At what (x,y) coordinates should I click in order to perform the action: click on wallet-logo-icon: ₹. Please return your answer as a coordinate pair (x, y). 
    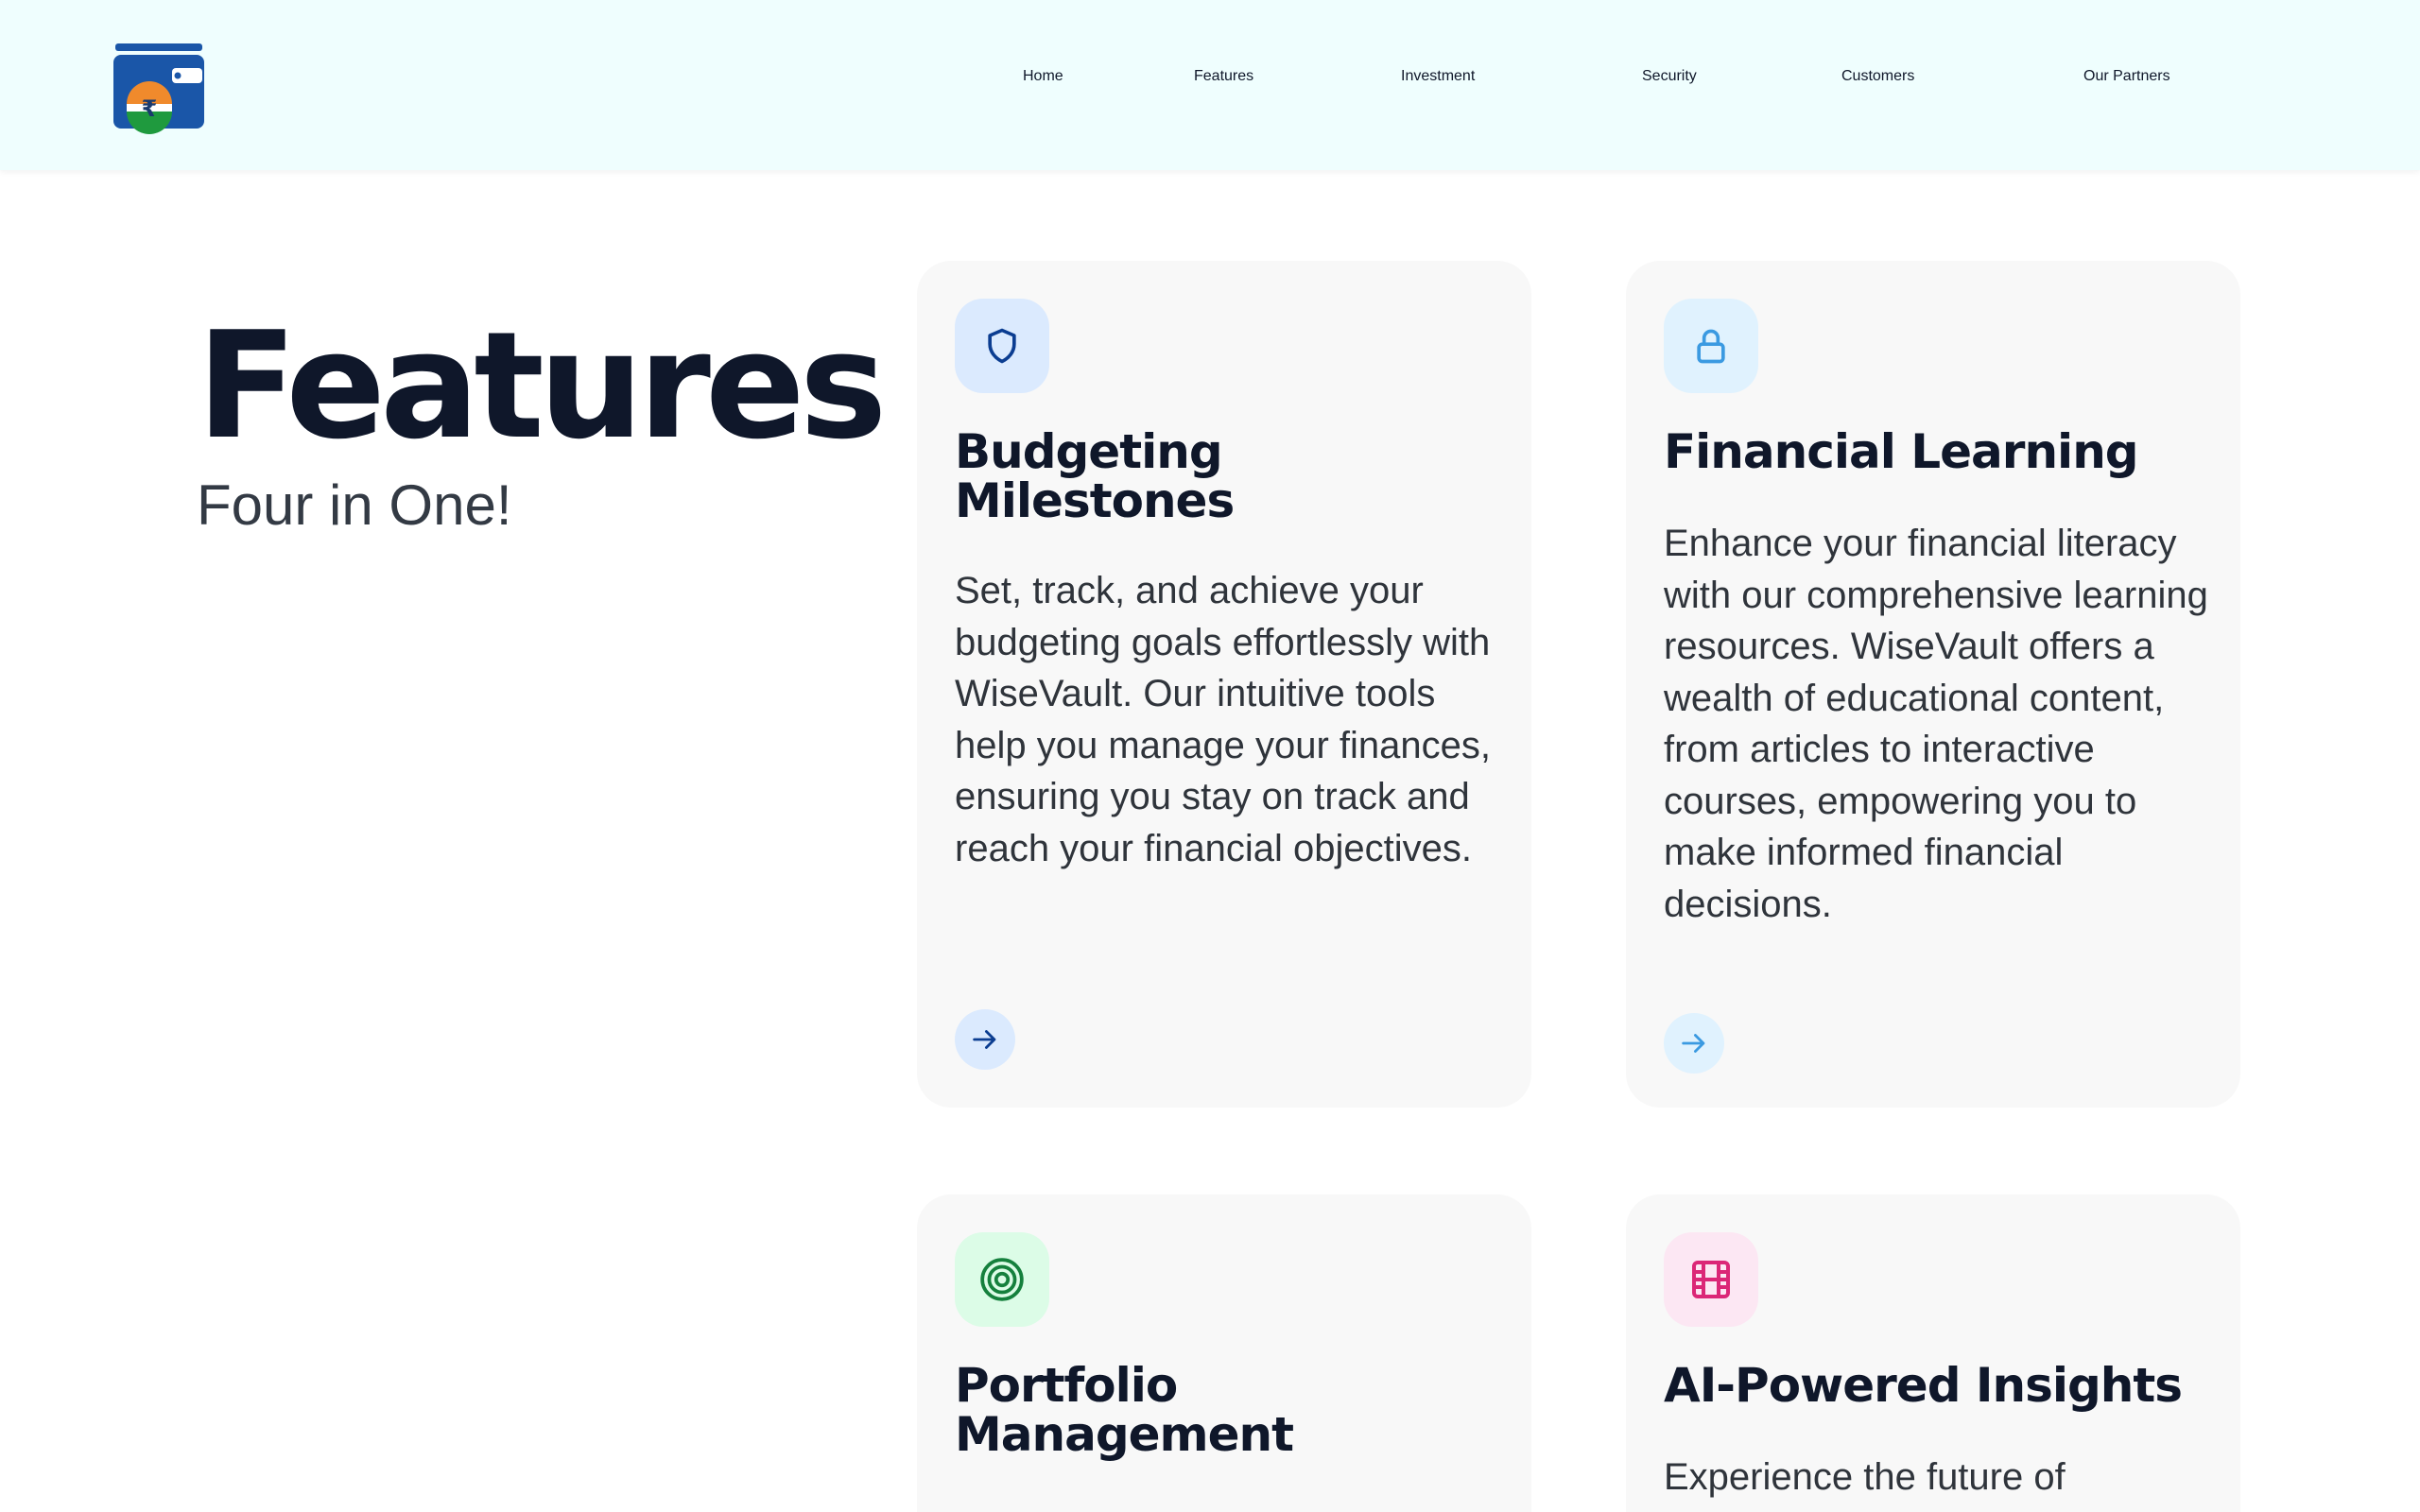
    Looking at the image, I should click on (159, 89).